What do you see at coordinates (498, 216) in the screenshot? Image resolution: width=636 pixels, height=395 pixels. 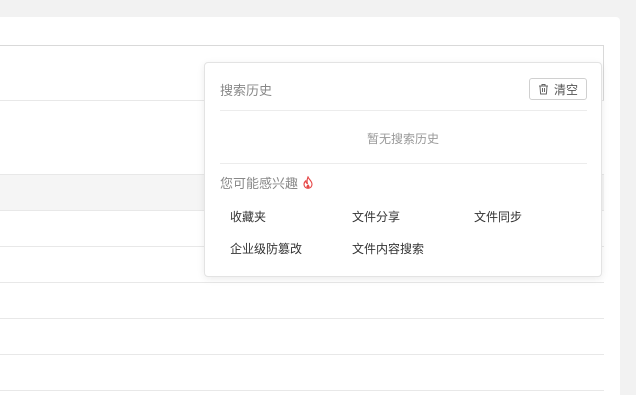 I see `suggestion-item: 文件同步` at bounding box center [498, 216].